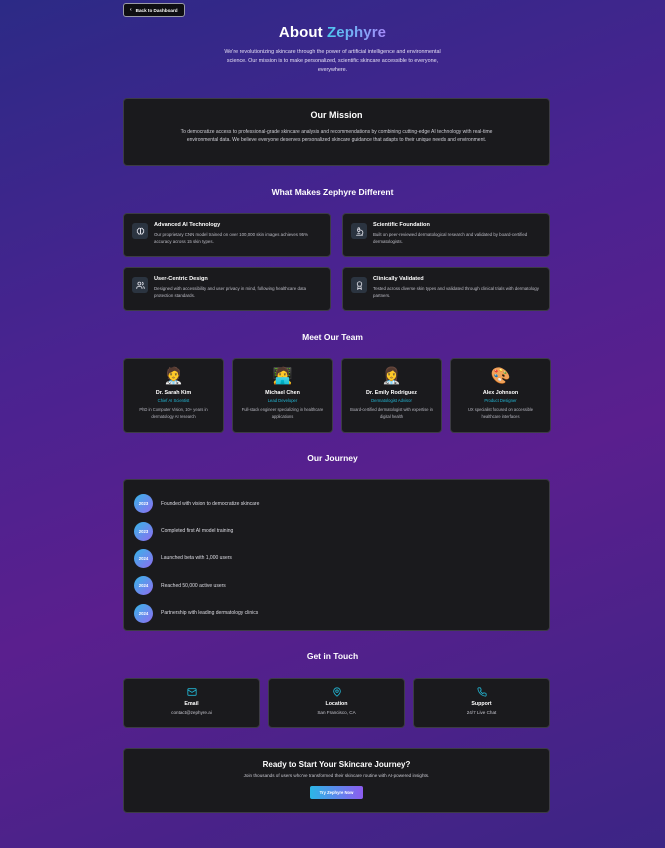  I want to click on milestone-text: Launched beta with 1,000 users, so click(196, 558).